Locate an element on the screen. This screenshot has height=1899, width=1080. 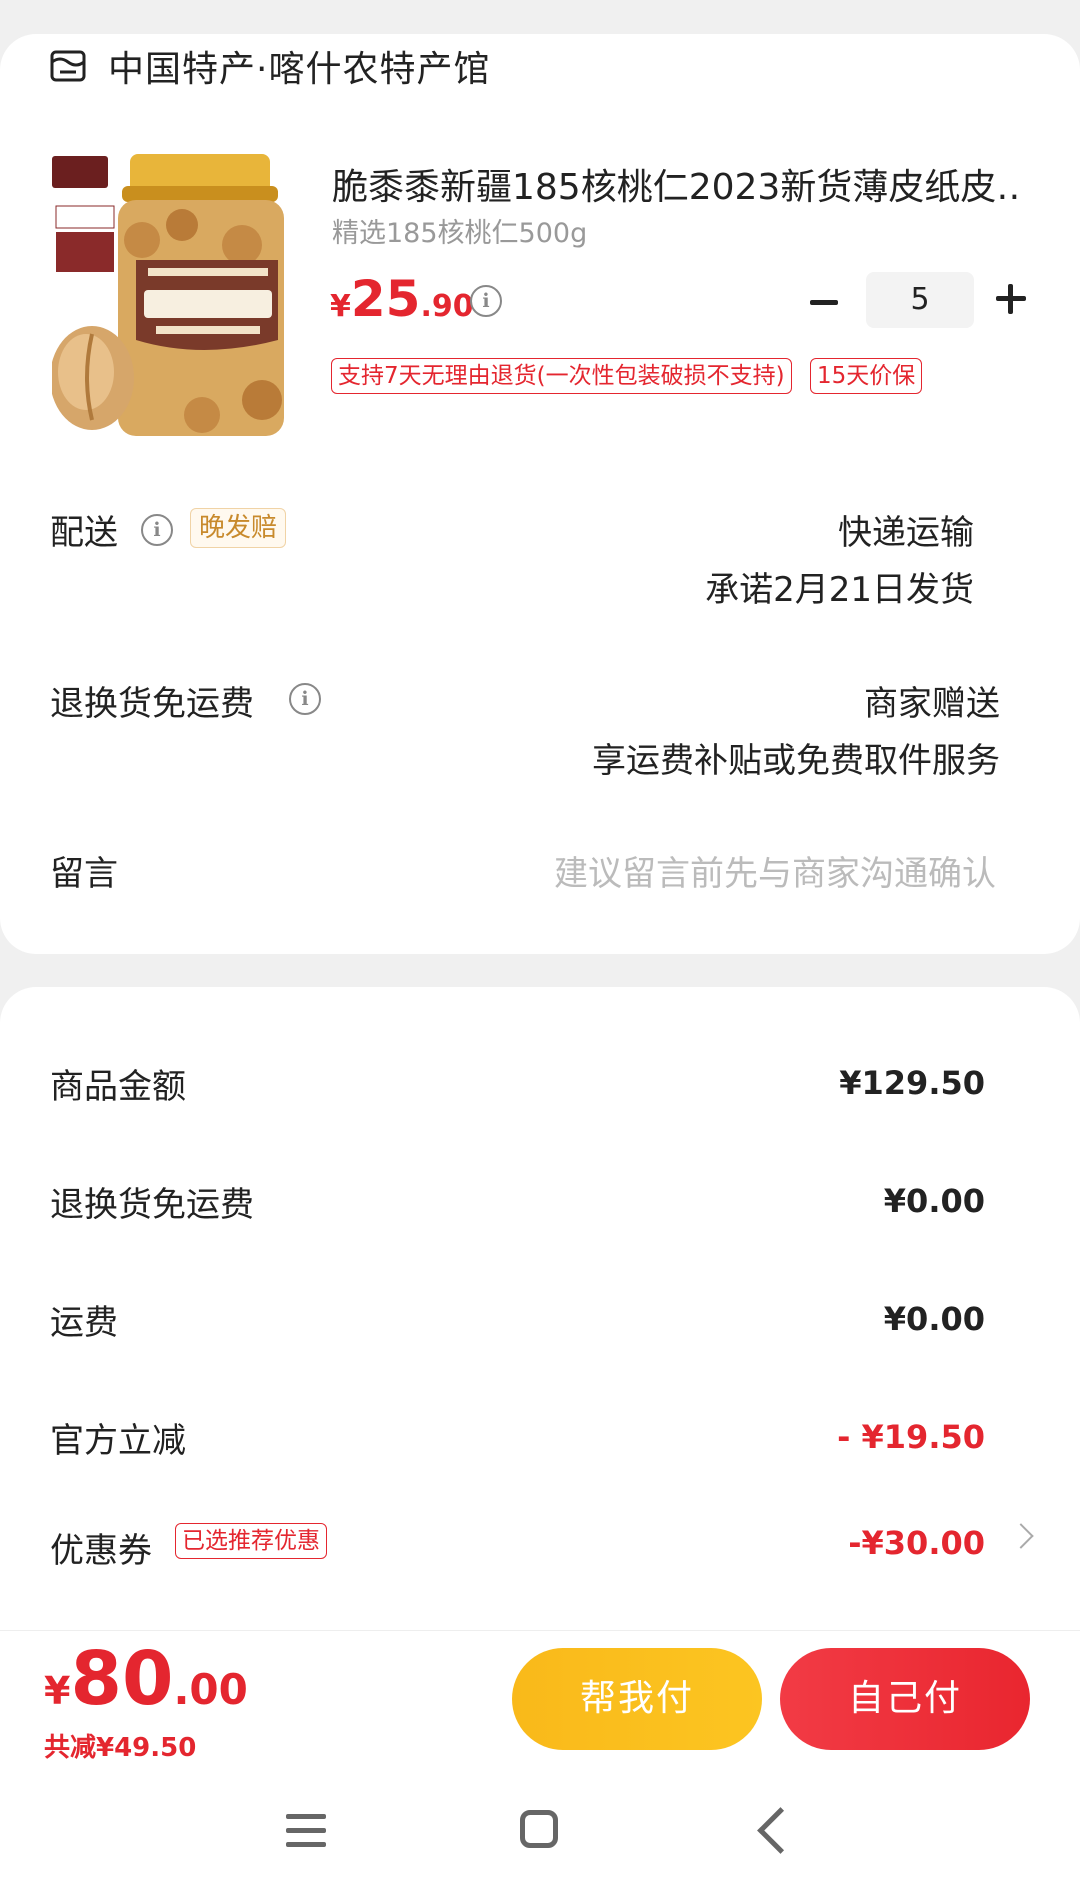
total-currency: ¥ is located at coordinates (57, 1691).